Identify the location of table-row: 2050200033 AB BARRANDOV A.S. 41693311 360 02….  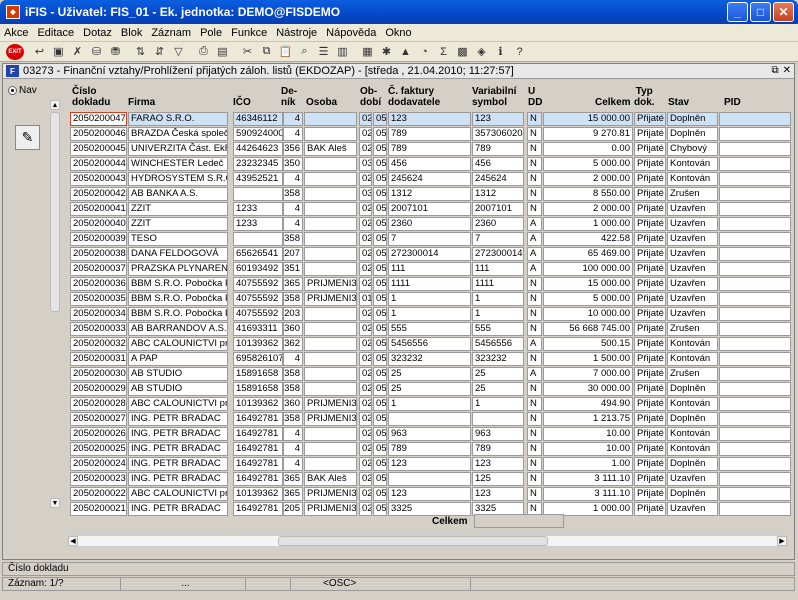
(430, 329).